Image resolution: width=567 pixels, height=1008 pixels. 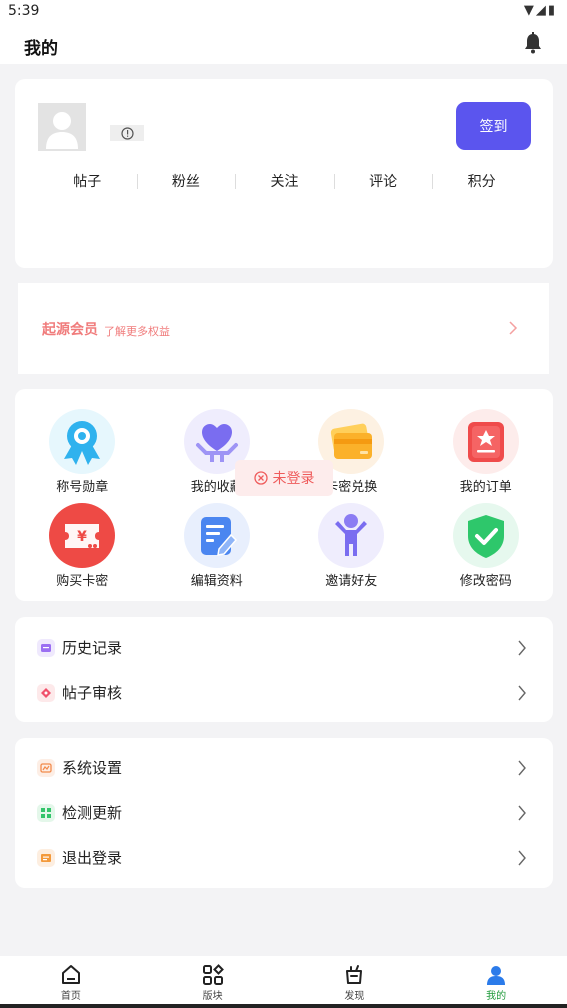 I want to click on settings-icon, so click(x=46, y=767).